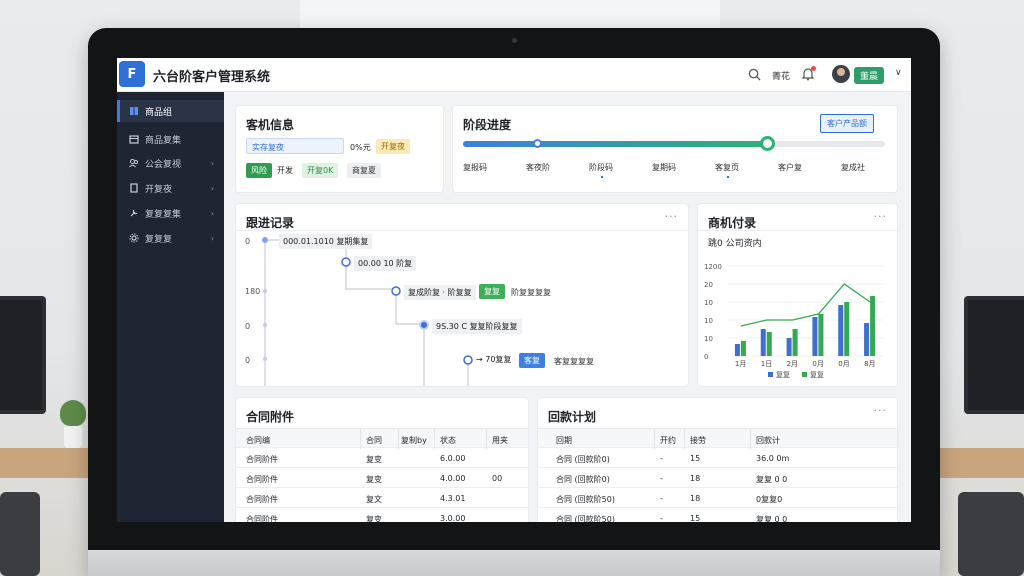 The height and width of the screenshot is (576, 1024). Describe the element at coordinates (717, 478) in the screenshot. I see `table-row: 合同 (回款阶0) - 18 复复 0 0` at that location.